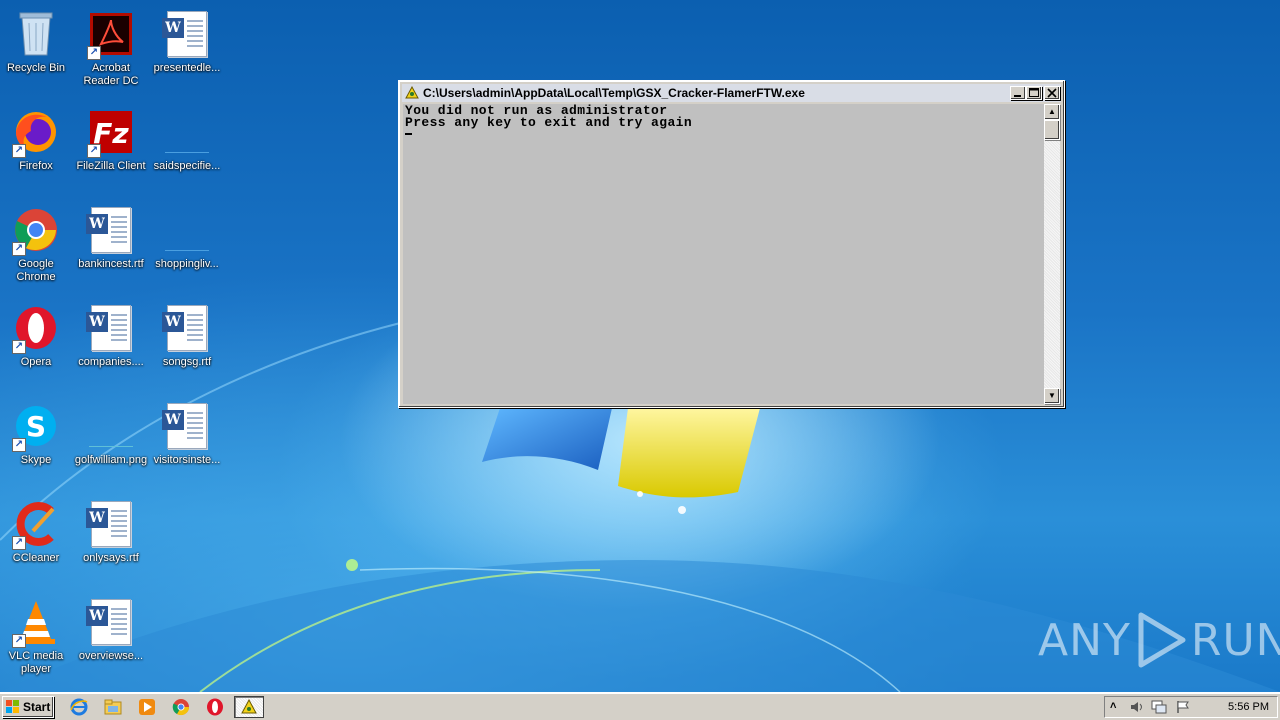 The width and height of the screenshot is (1280, 720). I want to click on network-icon, so click(1159, 707).